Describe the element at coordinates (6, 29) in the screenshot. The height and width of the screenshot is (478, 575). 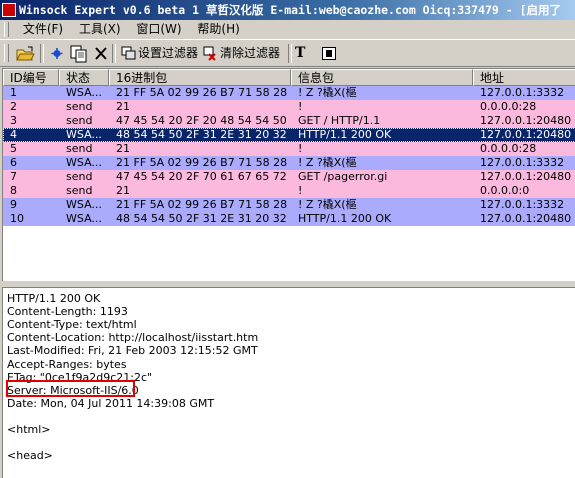
I see `menubar-grip` at that location.